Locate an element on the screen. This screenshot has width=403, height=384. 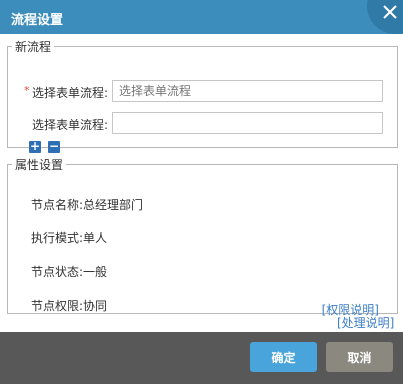
remove-flow-button: − is located at coordinates (54, 146).